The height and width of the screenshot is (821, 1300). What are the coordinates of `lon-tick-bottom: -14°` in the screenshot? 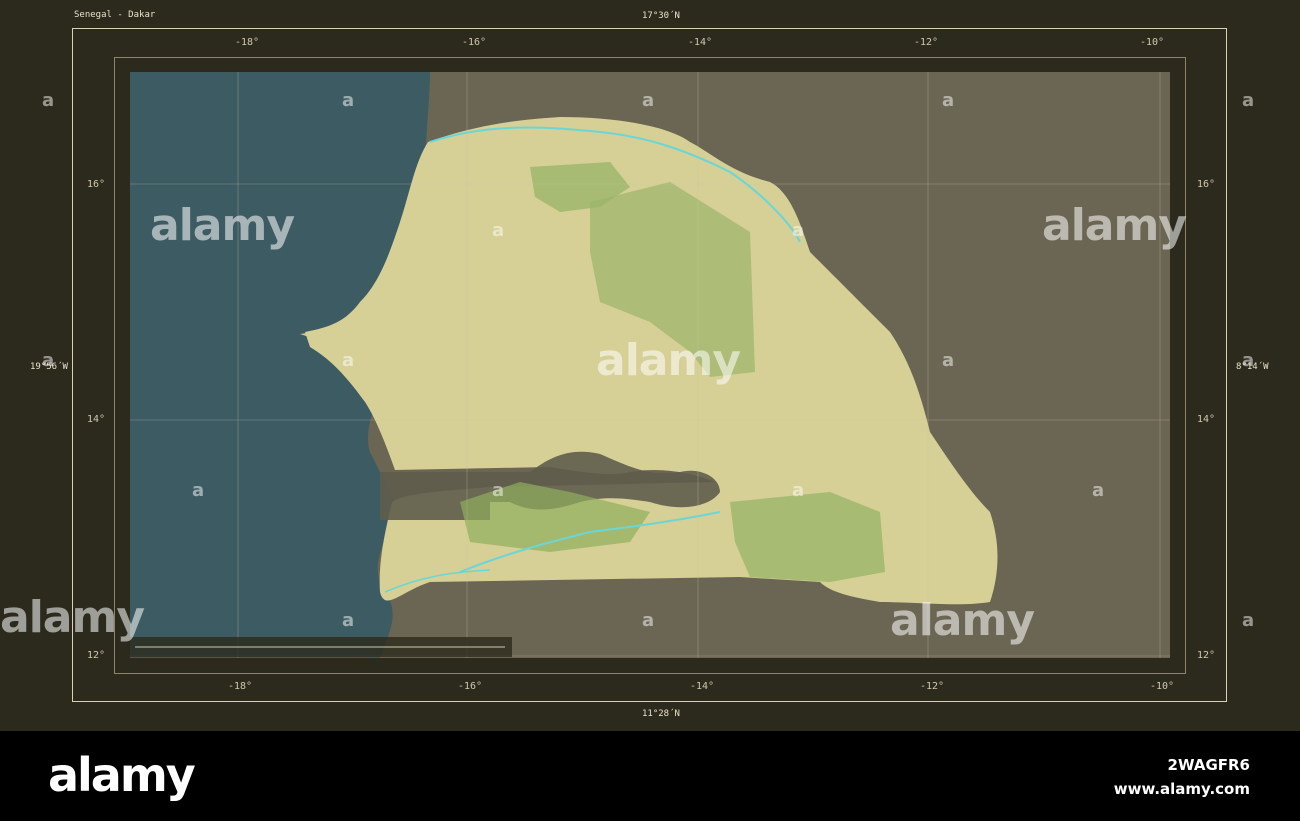 It's located at (702, 686).